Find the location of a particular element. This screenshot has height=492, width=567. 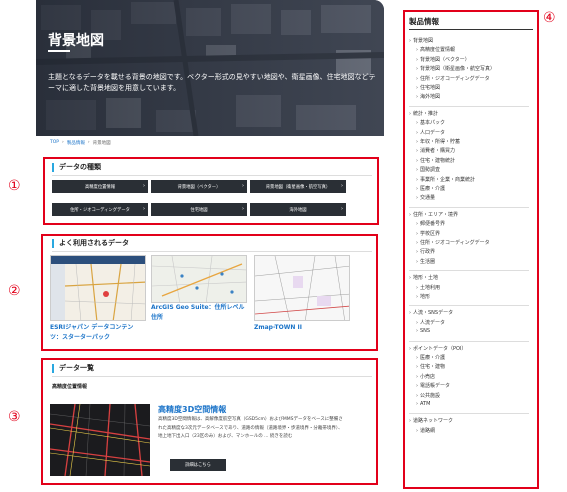

sidebar-item-label: 住宅地図 is located at coordinates (430, 88).